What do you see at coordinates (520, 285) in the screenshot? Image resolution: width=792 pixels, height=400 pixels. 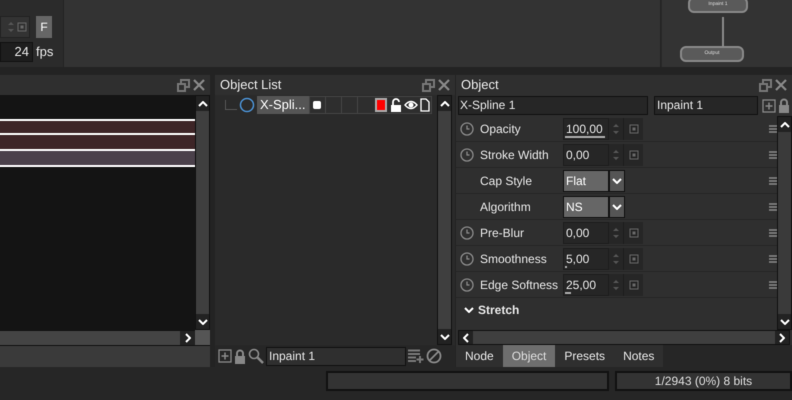 I see `property-label: Edge Softness` at bounding box center [520, 285].